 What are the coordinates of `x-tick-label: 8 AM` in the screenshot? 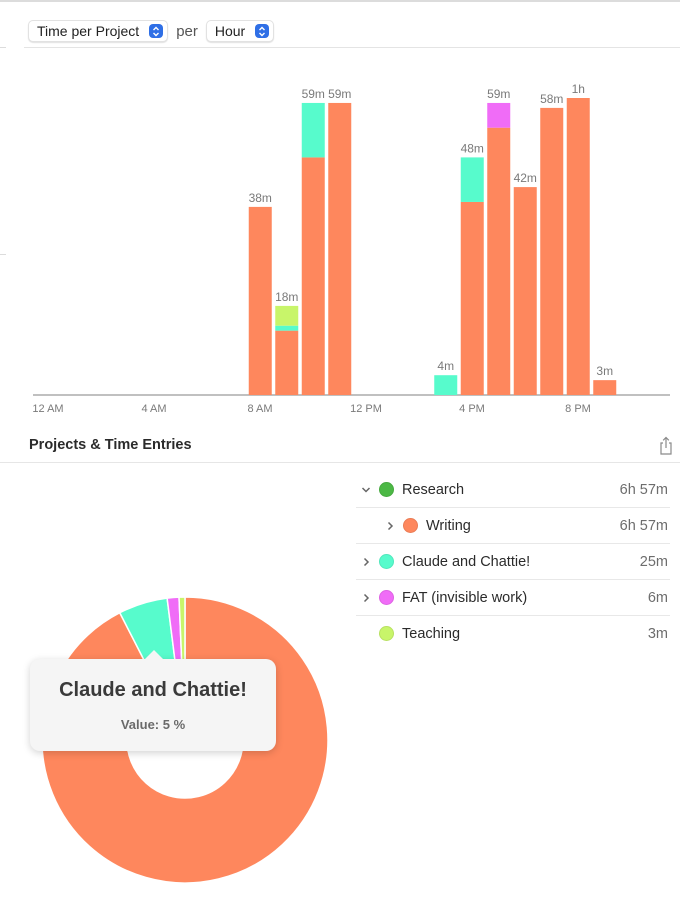 It's located at (259, 409).